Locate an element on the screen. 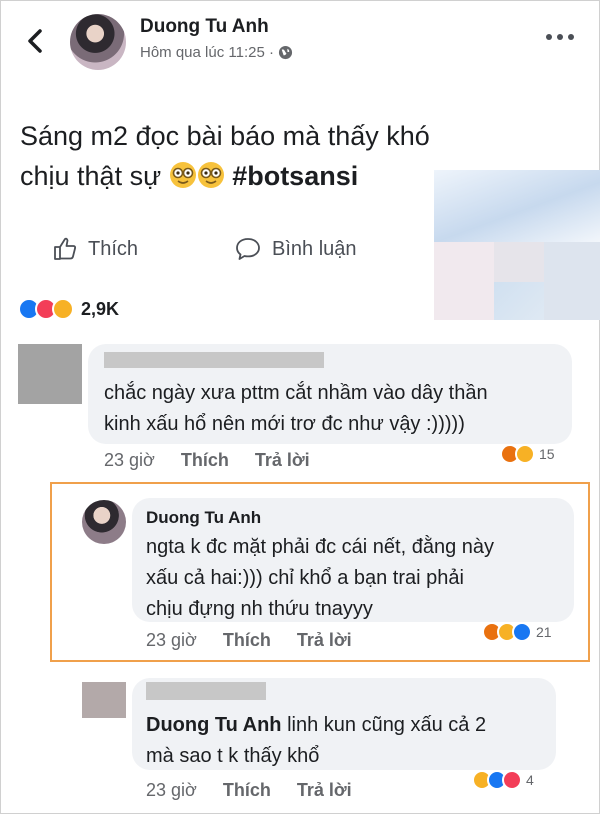 Image resolution: width=600 pixels, height=814 pixels. reply-like-button: Thích is located at coordinates (247, 640).